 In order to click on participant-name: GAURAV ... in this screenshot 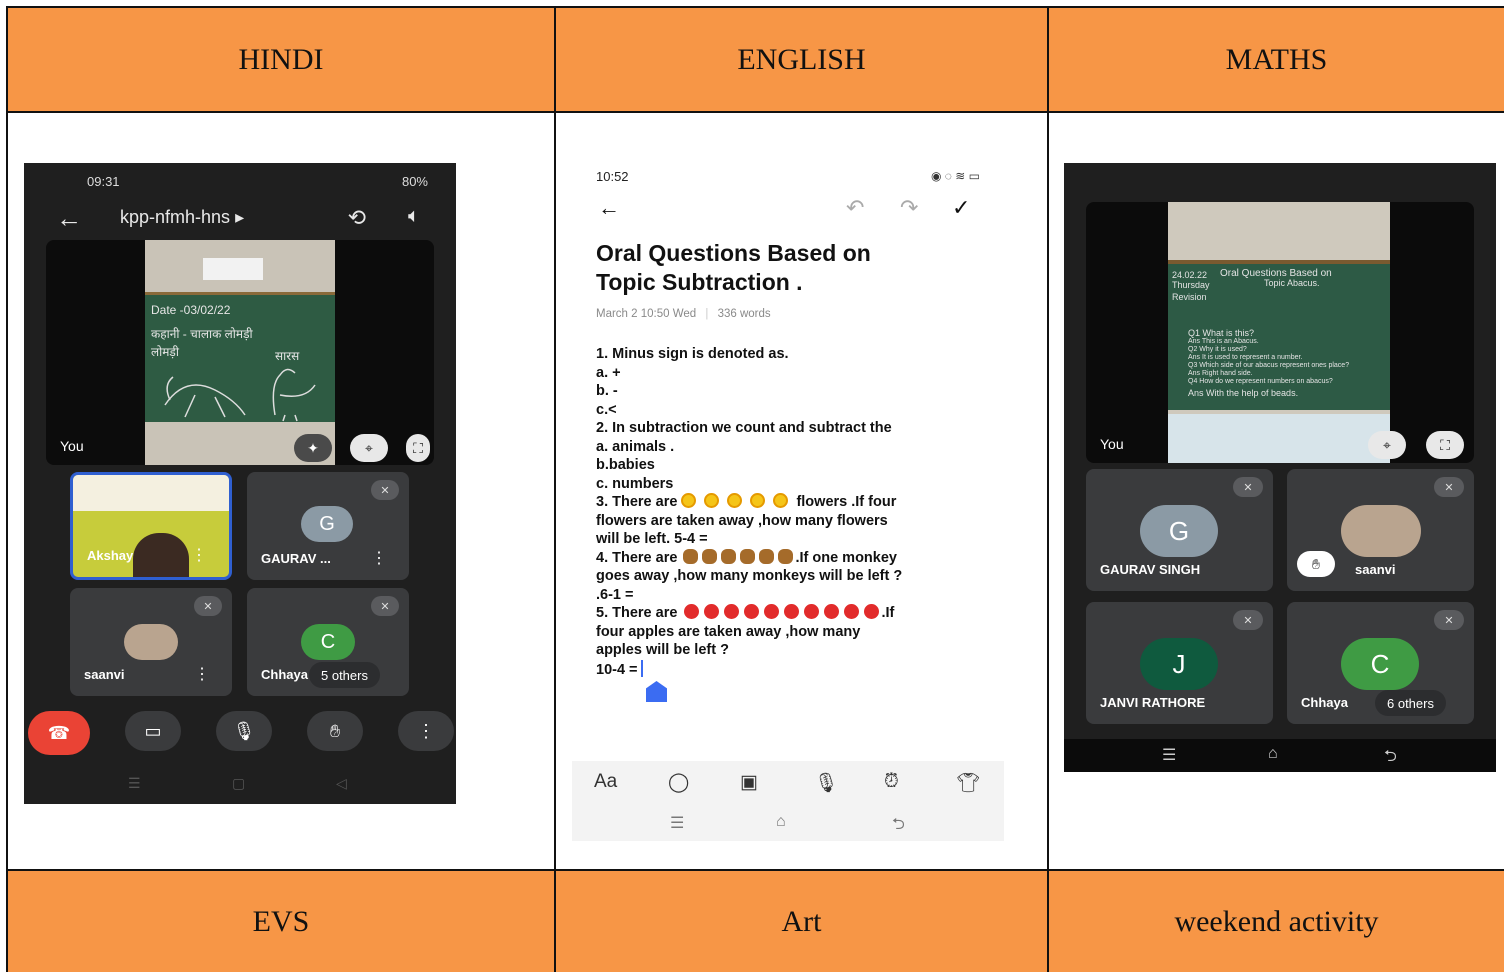, I will do `click(296, 558)`.